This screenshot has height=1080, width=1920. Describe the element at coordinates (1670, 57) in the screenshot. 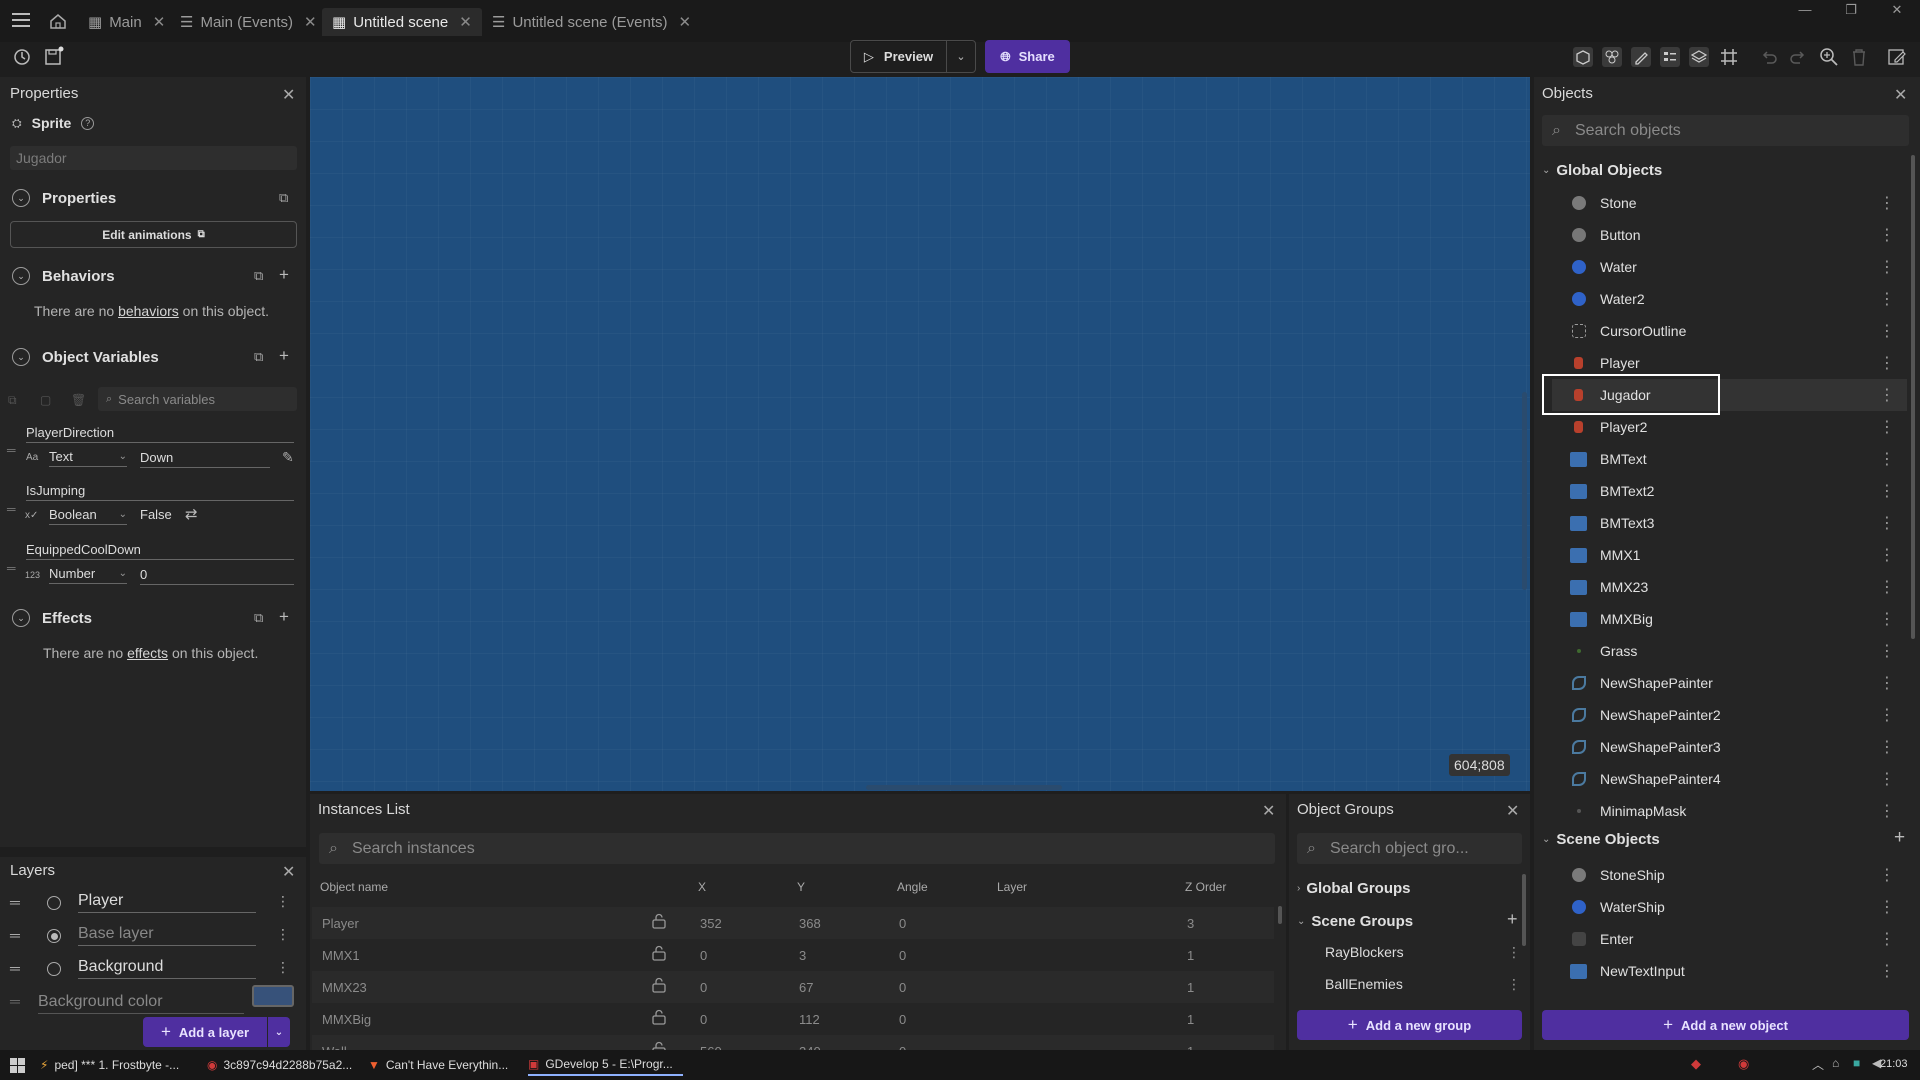

I see `instances-list-icon` at that location.